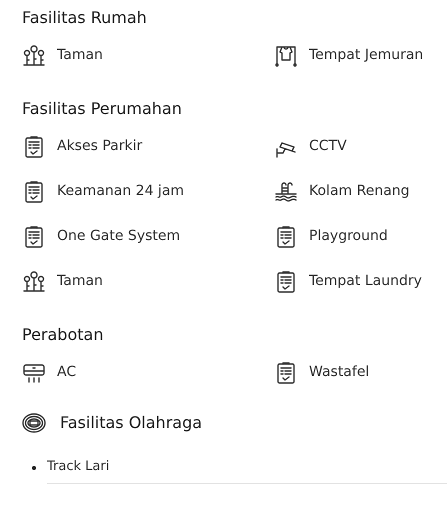 The image size is (447, 510). What do you see at coordinates (85, 18) in the screenshot?
I see `section-heading: Fasilitas Rumah` at bounding box center [85, 18].